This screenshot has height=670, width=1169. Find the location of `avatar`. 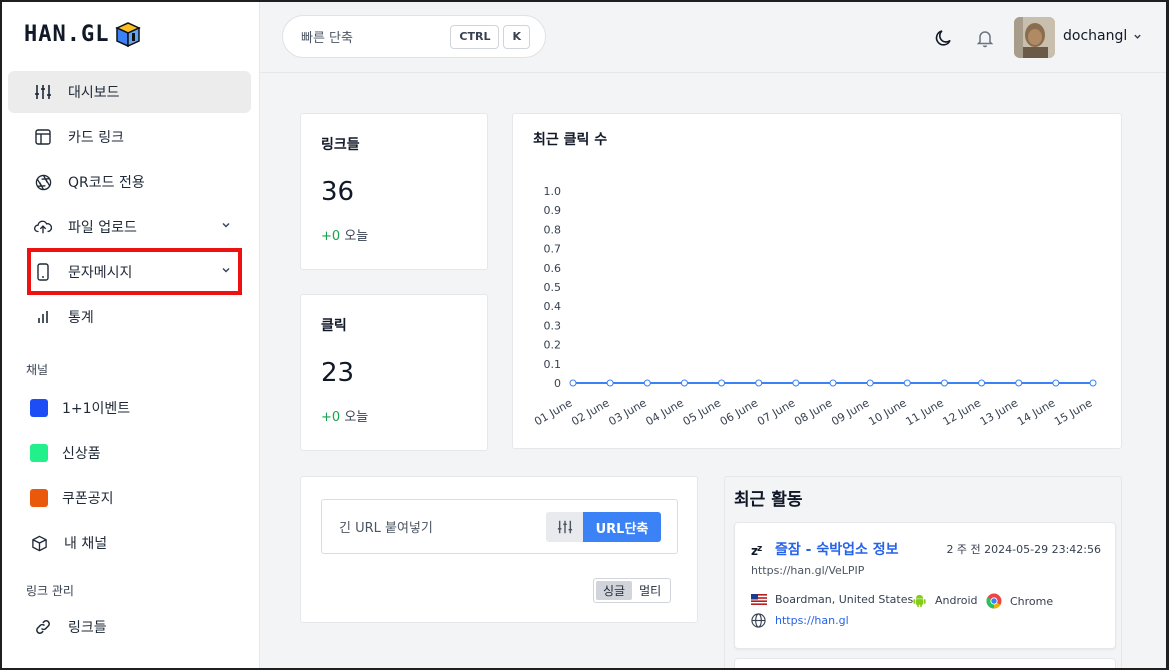

avatar is located at coordinates (1034, 37).